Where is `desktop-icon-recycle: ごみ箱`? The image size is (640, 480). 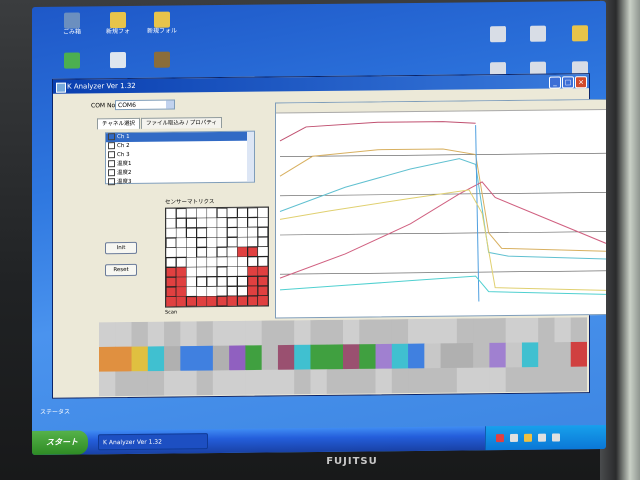 desktop-icon-recycle: ごみ箱 is located at coordinates (72, 24).